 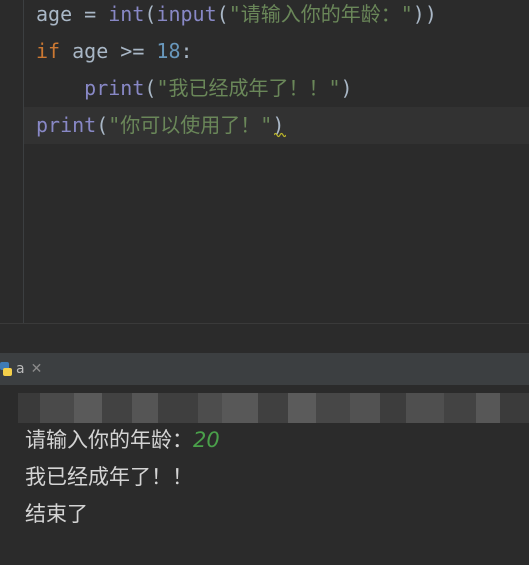 I want to click on console-user-input: 20, so click(x=206, y=440).